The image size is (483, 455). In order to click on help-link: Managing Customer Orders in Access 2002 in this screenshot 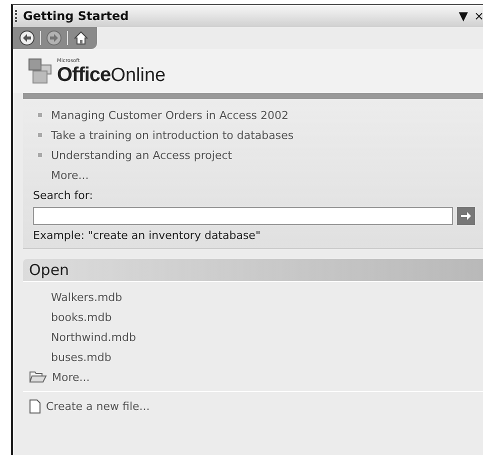, I will do `click(170, 115)`.